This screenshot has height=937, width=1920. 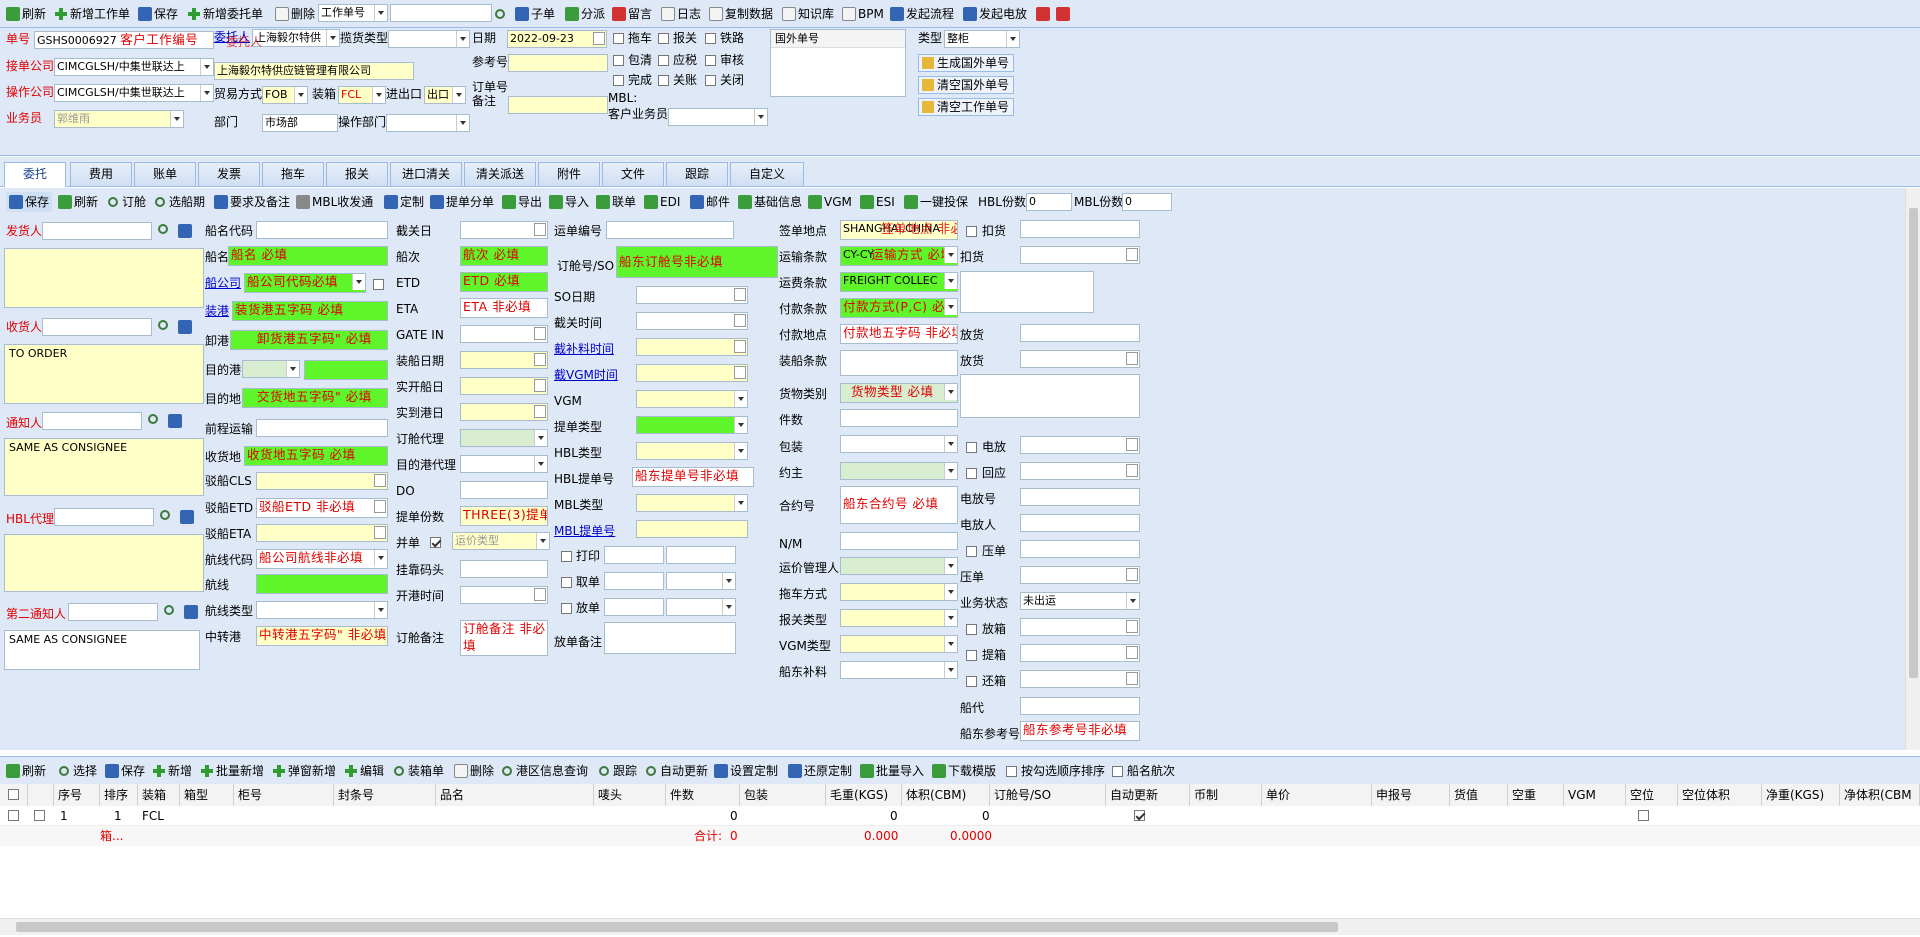 What do you see at coordinates (295, 14) in the screenshot?
I see `delete-button: 删除` at bounding box center [295, 14].